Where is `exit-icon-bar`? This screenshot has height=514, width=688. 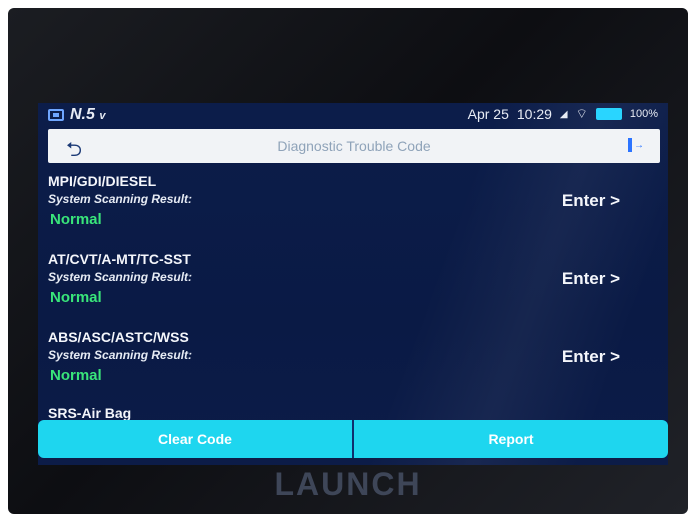 exit-icon-bar is located at coordinates (630, 145).